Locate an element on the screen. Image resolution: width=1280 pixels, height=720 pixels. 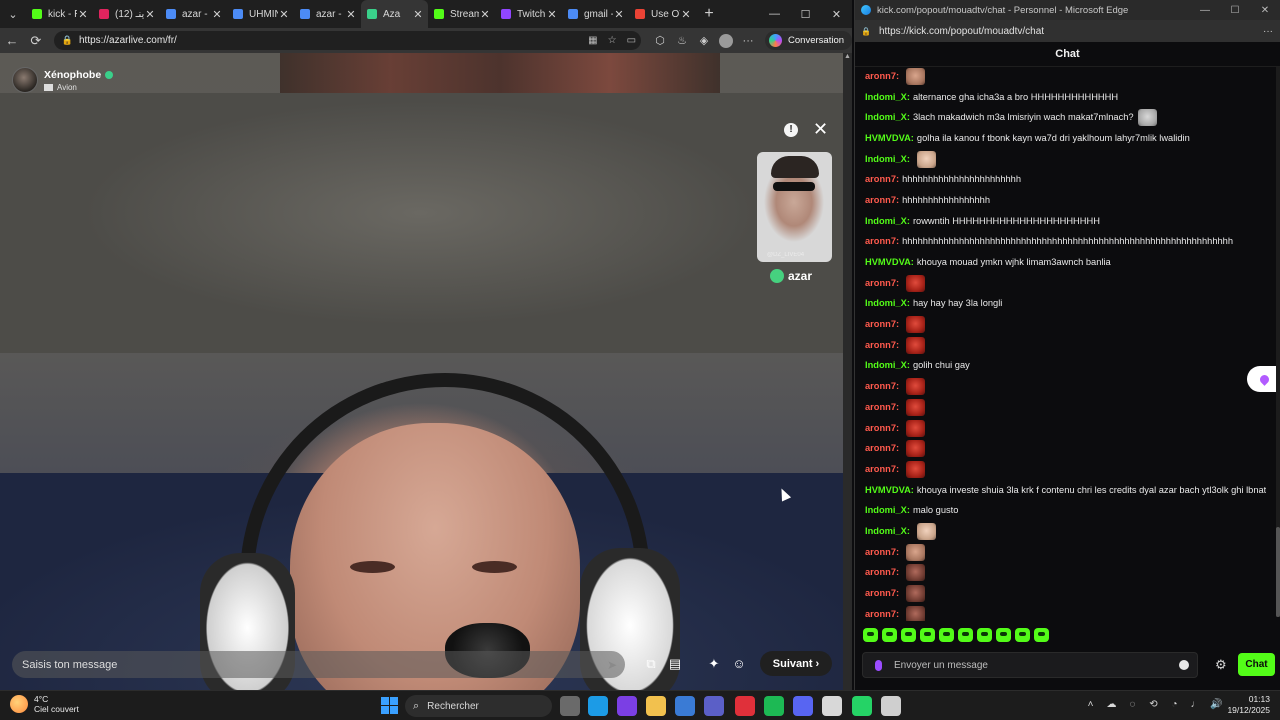
peer-user-info: Xénophobe Avion is located at coordinates (63, 80).